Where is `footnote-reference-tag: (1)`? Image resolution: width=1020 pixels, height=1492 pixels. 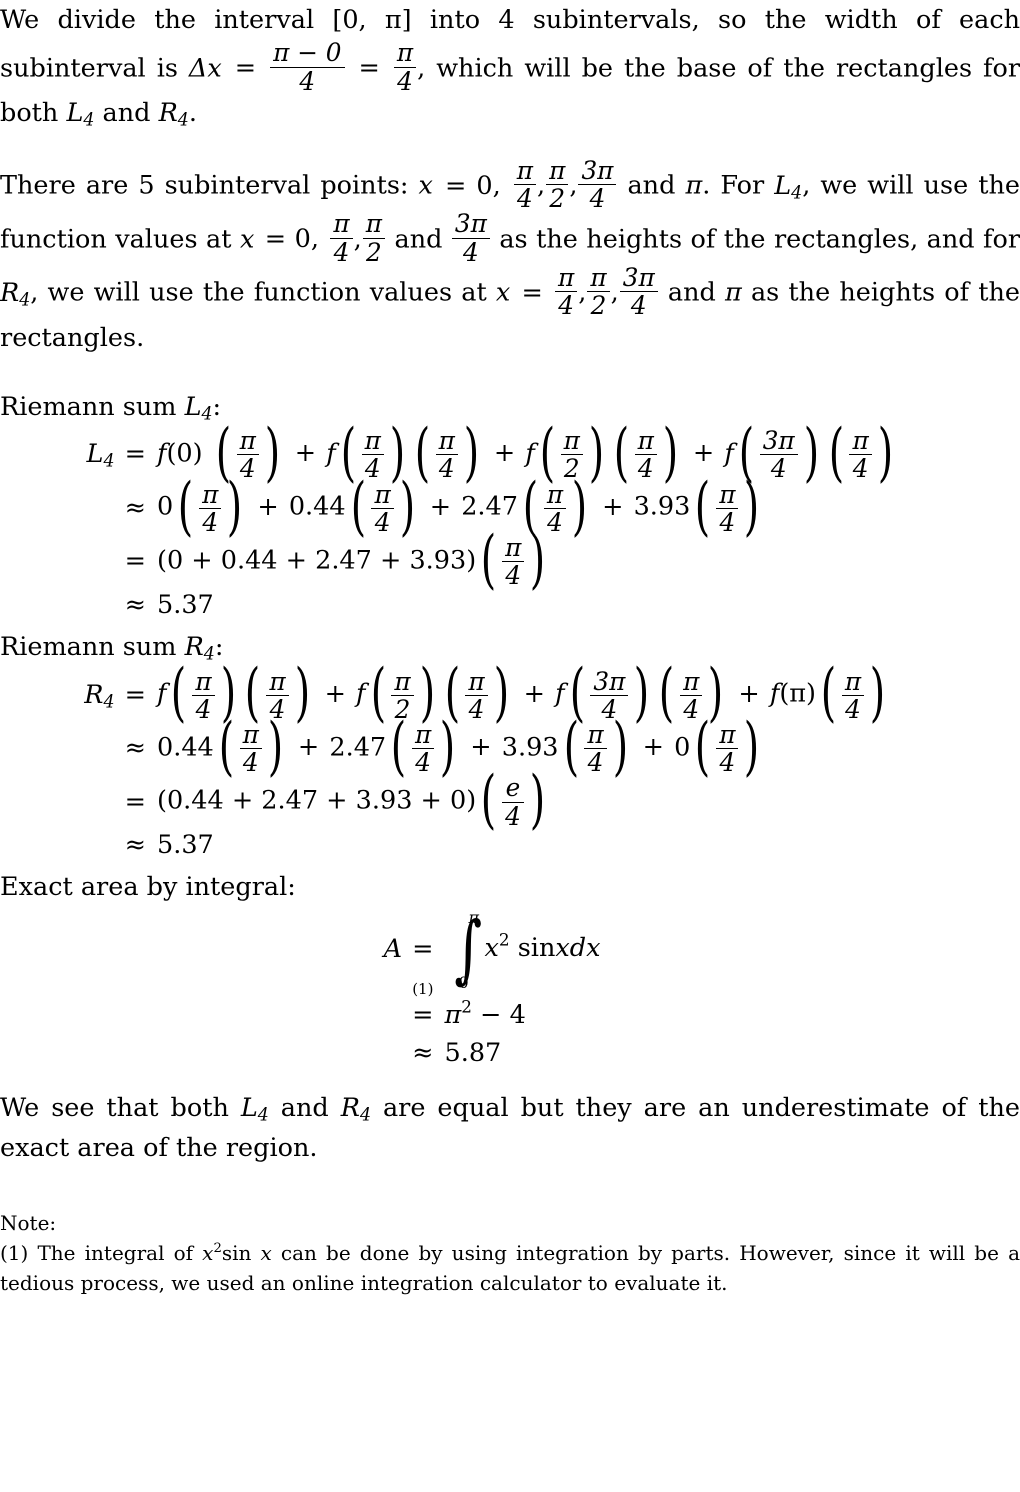 footnote-reference-tag: (1) is located at coordinates (423, 989).